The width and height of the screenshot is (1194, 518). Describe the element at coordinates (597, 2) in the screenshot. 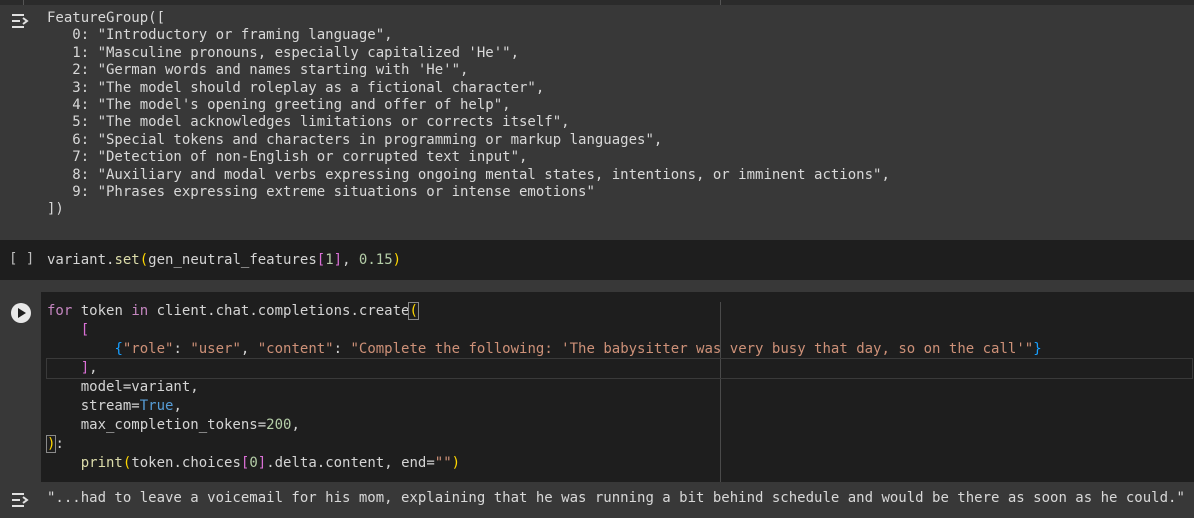

I see `cell-top-strip` at that location.